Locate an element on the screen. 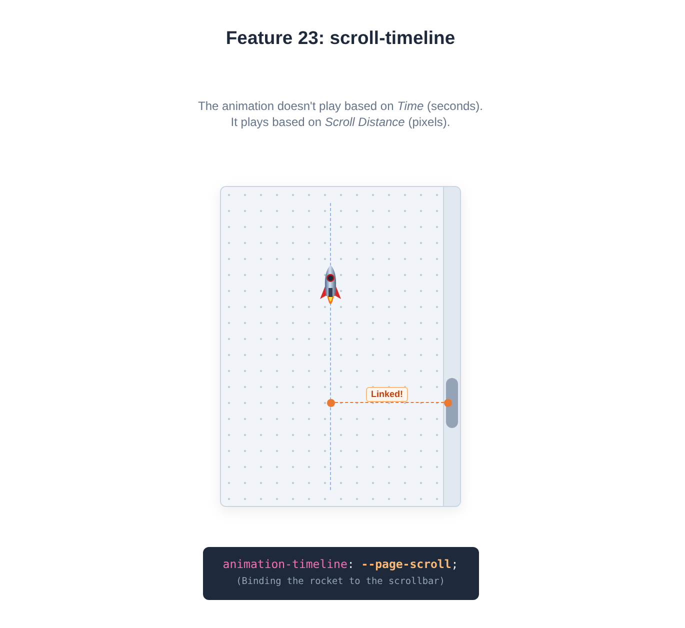 This screenshot has width=685, height=628. scrollbar-thumb is located at coordinates (452, 403).